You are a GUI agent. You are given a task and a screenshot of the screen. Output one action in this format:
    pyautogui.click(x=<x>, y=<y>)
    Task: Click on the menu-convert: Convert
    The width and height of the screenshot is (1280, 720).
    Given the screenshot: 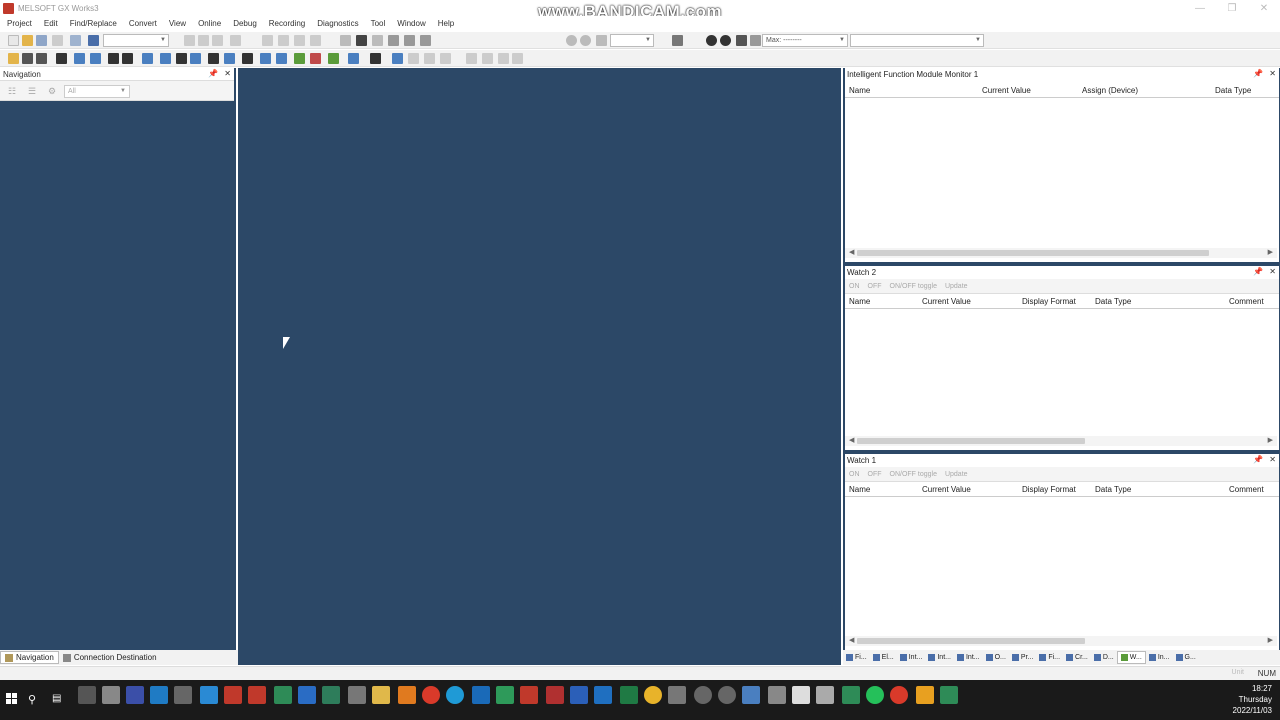 What is the action you would take?
    pyautogui.click(x=143, y=23)
    